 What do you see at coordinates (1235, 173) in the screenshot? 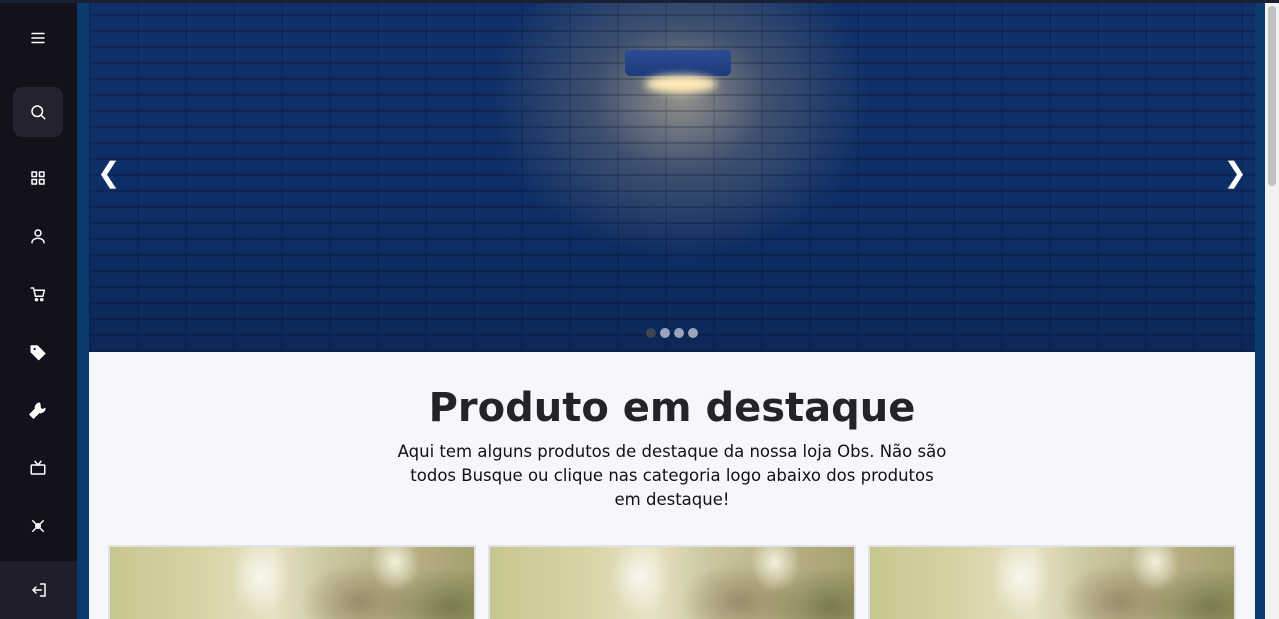
I see `carousel-next-button: ❯` at bounding box center [1235, 173].